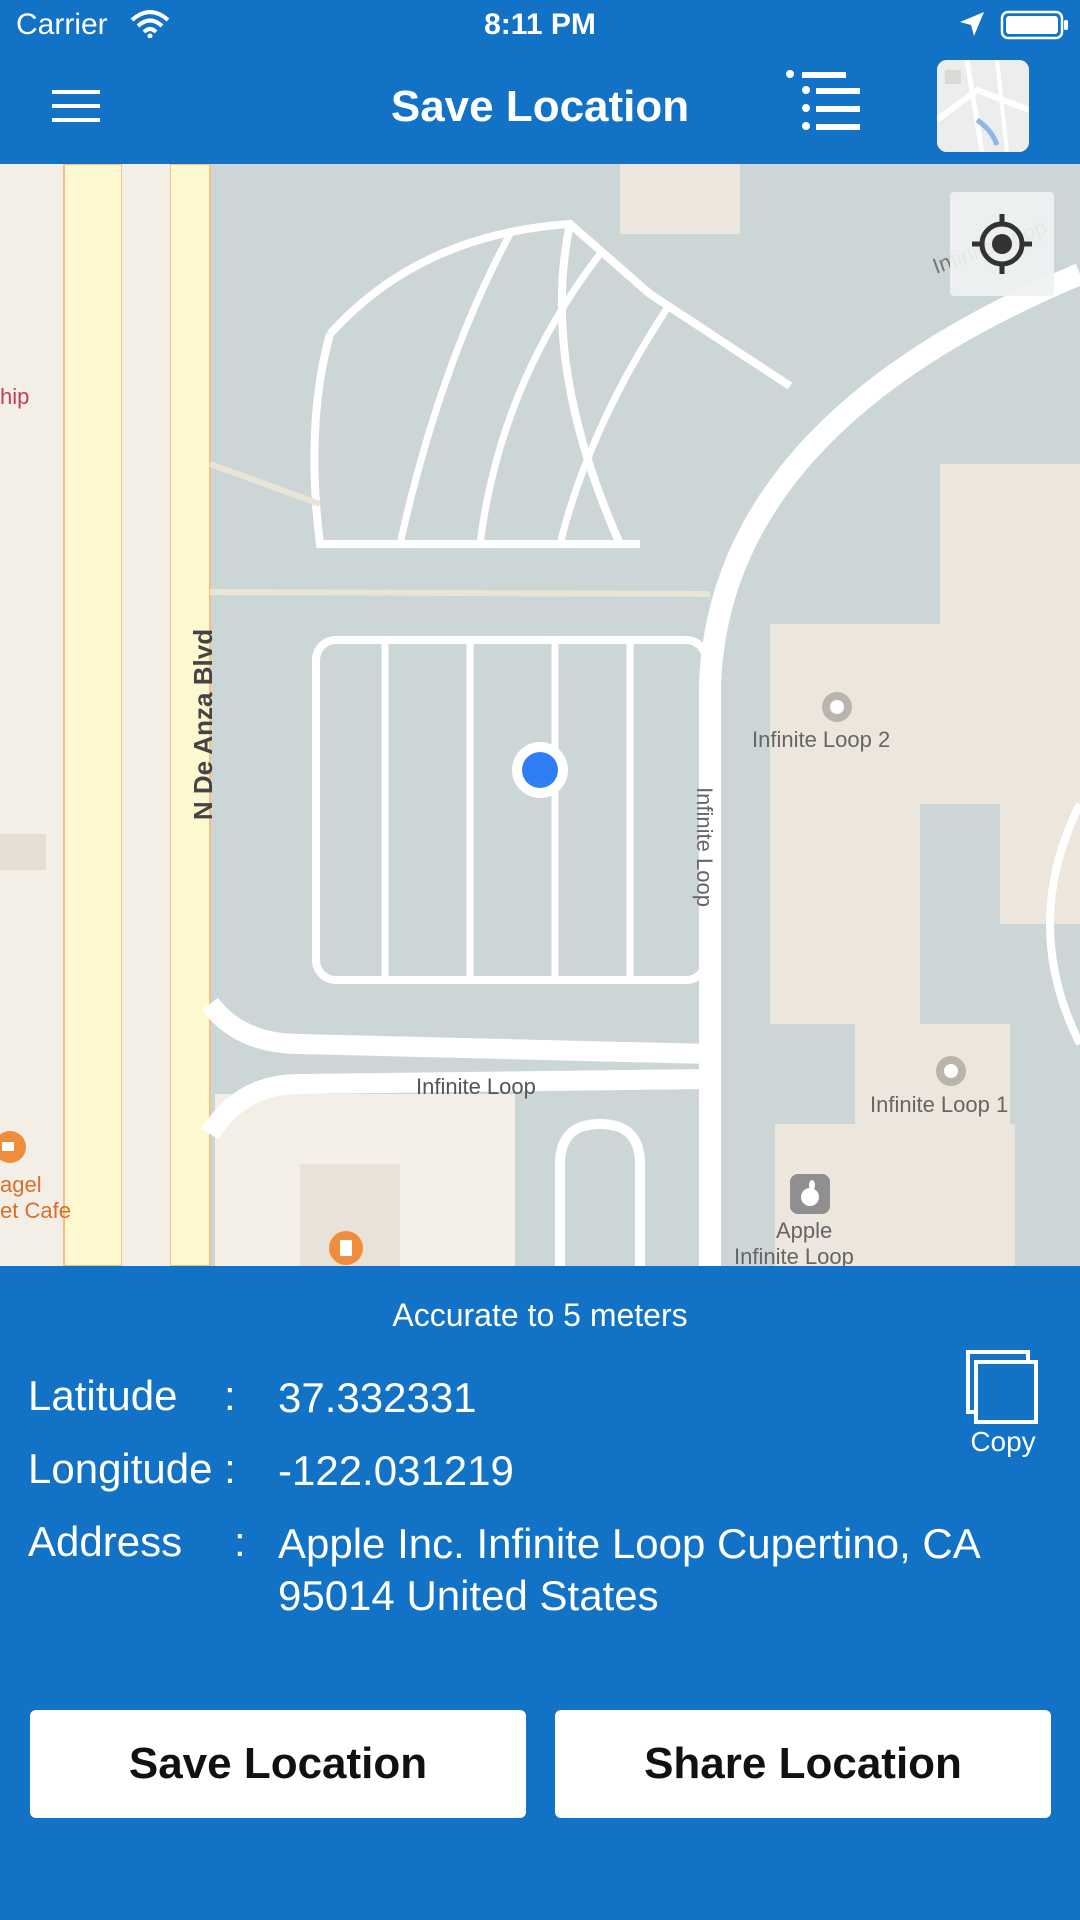 The width and height of the screenshot is (1080, 1920). What do you see at coordinates (1002, 1387) in the screenshot?
I see `copy-icon` at bounding box center [1002, 1387].